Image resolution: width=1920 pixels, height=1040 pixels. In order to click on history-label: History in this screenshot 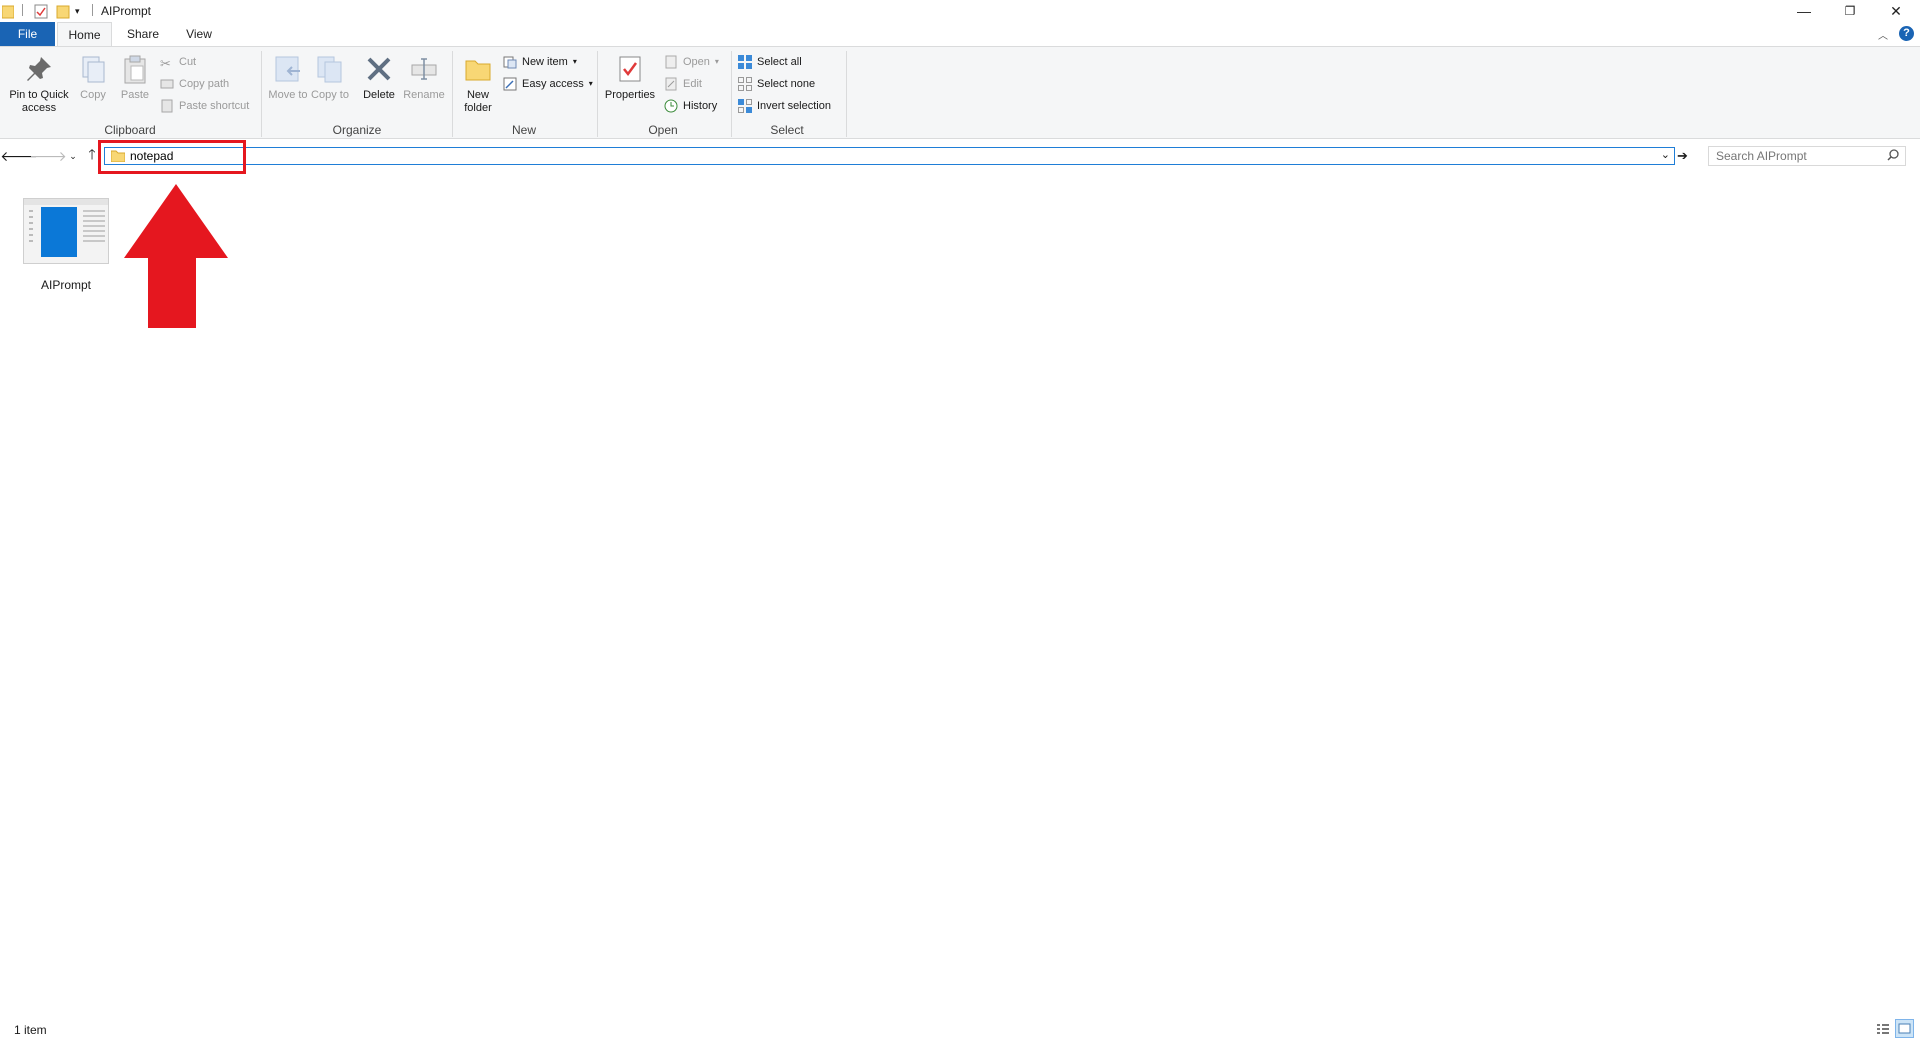, I will do `click(700, 106)`.